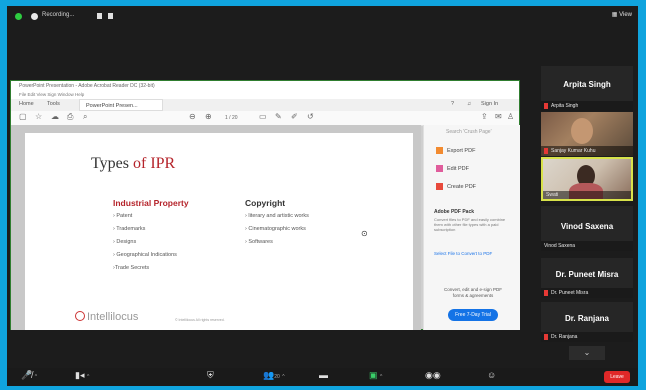 The image size is (646, 390). What do you see at coordinates (587, 195) in the screenshot?
I see `participant-label: Swati` at bounding box center [587, 195].